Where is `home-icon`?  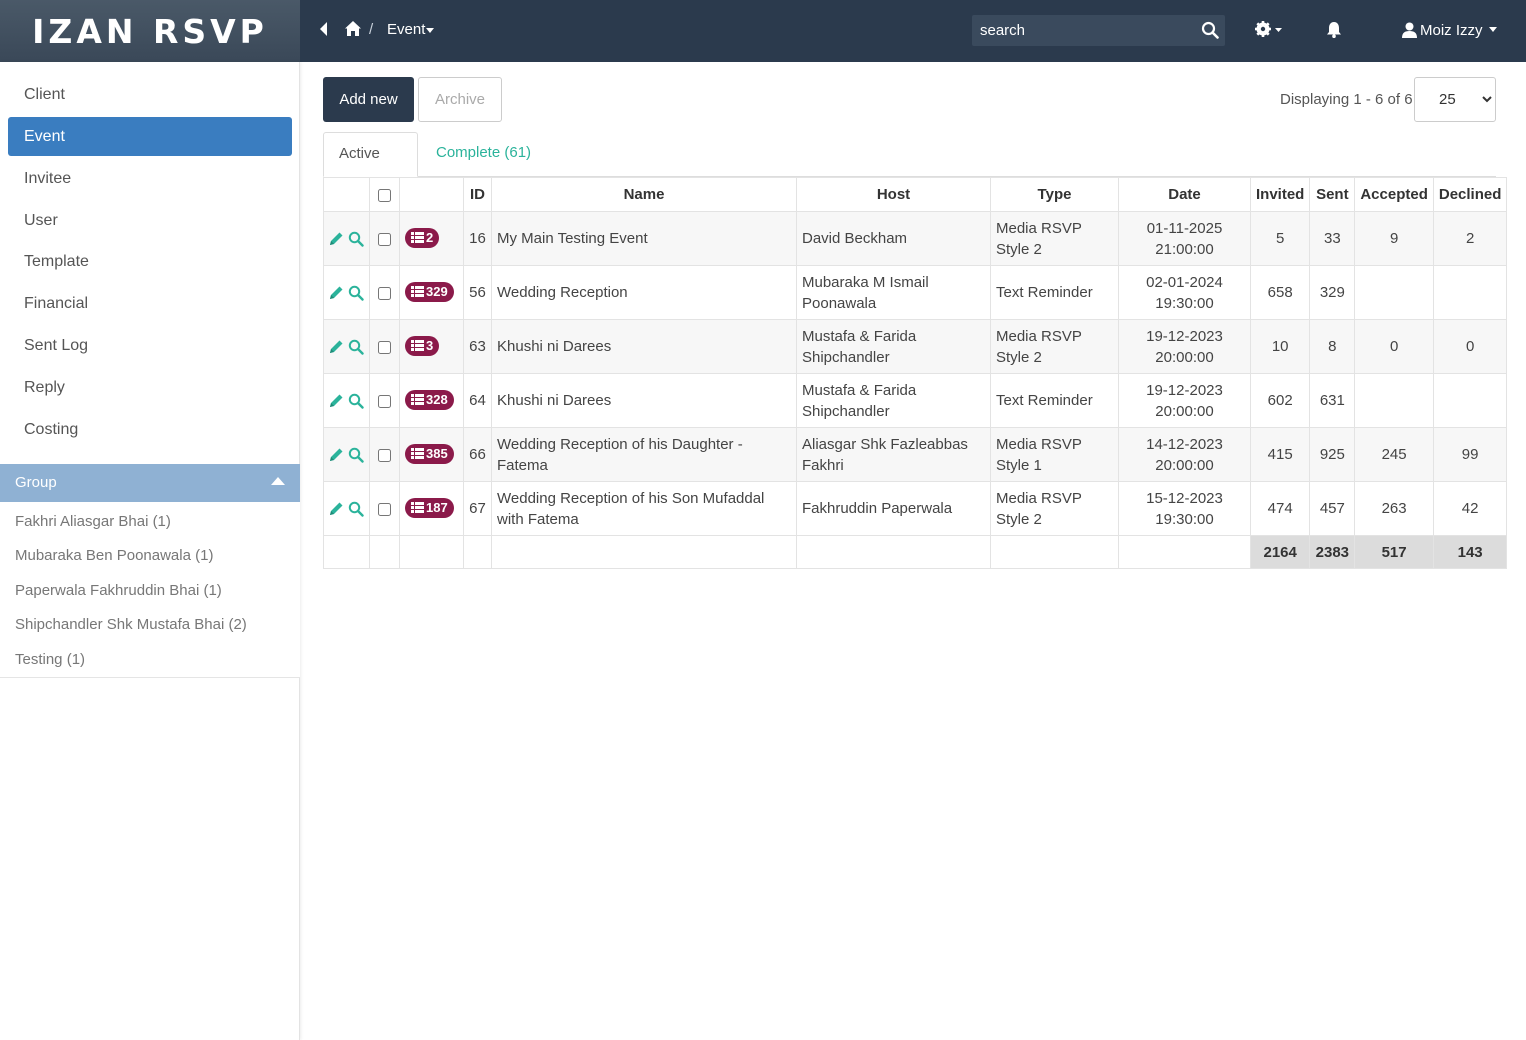
home-icon is located at coordinates (353, 28).